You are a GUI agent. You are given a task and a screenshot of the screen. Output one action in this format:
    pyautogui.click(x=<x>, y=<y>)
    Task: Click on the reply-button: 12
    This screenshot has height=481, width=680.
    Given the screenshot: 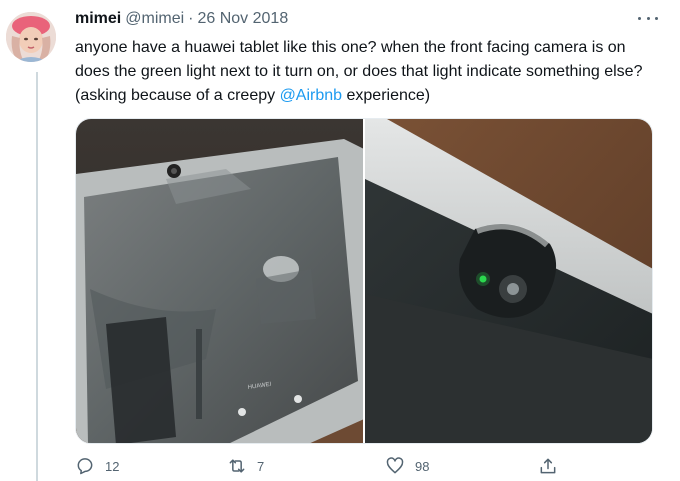 What is the action you would take?
    pyautogui.click(x=97, y=466)
    